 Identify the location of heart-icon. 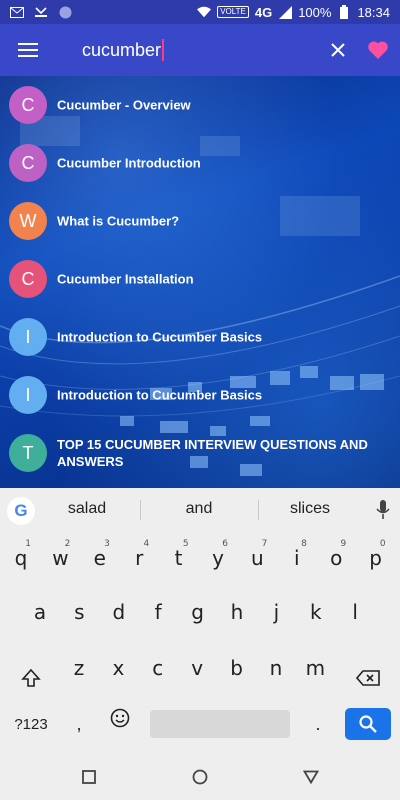
(378, 50).